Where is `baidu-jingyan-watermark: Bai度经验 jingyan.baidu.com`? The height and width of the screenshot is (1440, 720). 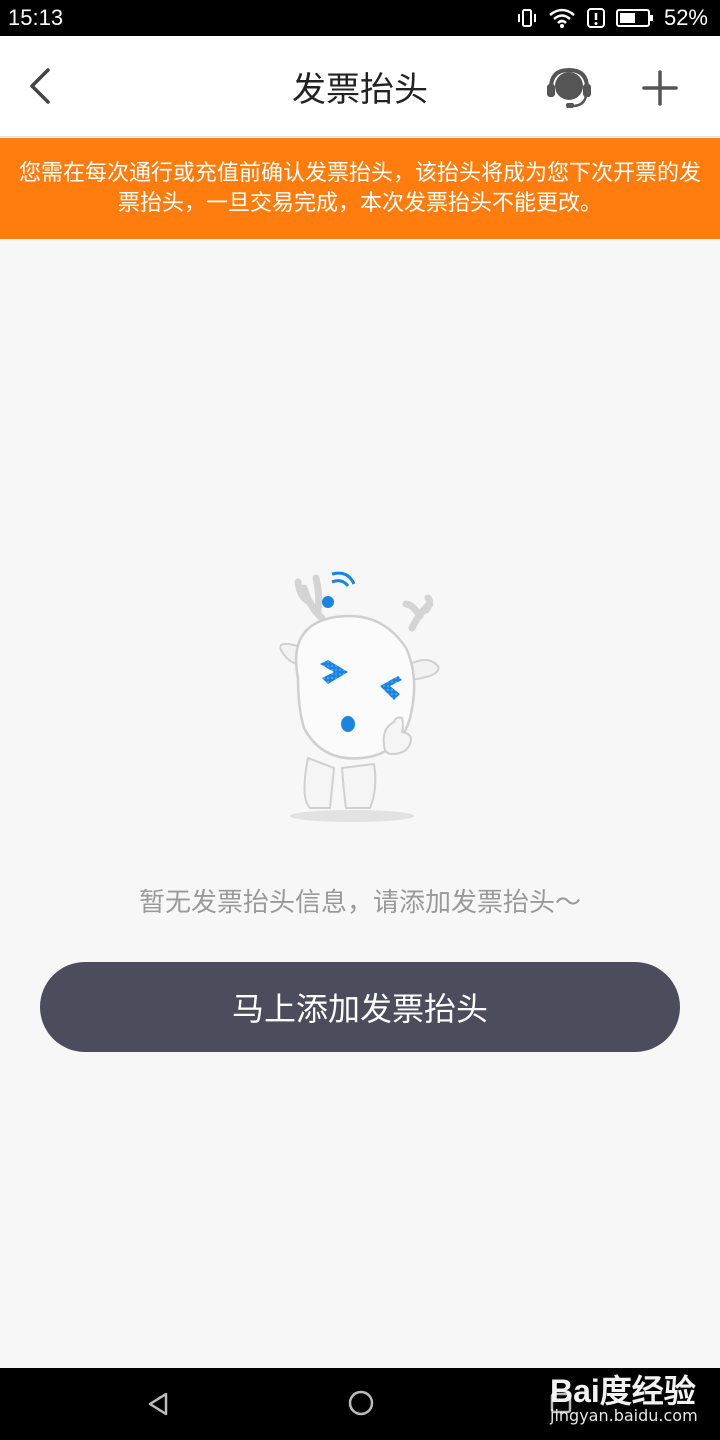 baidu-jingyan-watermark: Bai度经验 jingyan.baidu.com is located at coordinates (633, 1401).